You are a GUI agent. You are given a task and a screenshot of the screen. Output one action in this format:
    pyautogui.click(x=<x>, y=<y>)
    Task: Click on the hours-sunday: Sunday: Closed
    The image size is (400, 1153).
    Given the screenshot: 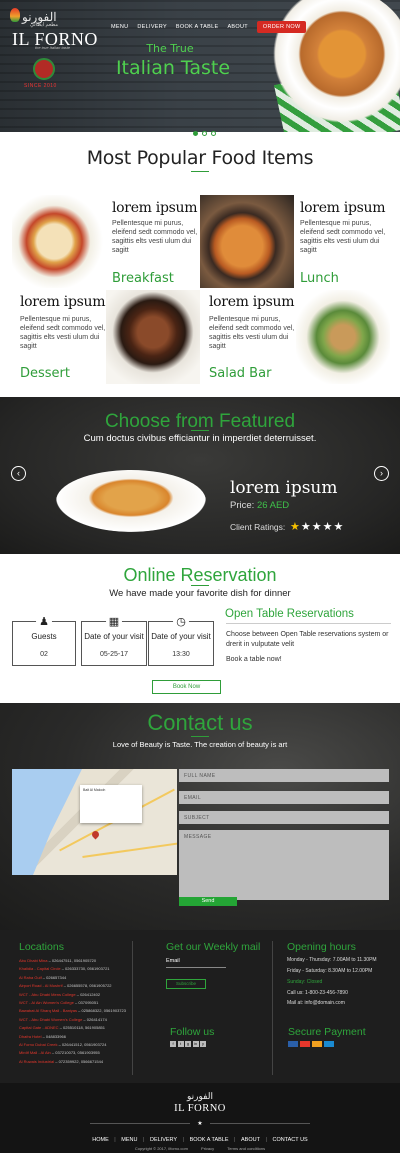 What is the action you would take?
    pyautogui.click(x=305, y=982)
    